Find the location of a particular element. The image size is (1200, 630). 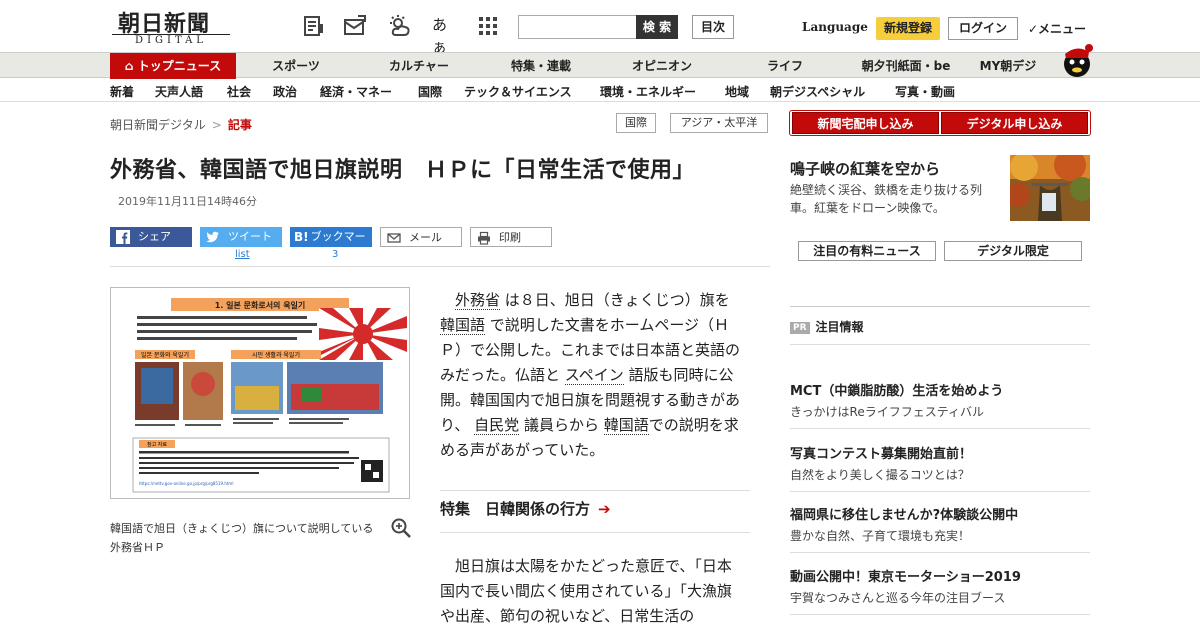

nav-top-news: ⌂ トップニュース is located at coordinates (173, 66).